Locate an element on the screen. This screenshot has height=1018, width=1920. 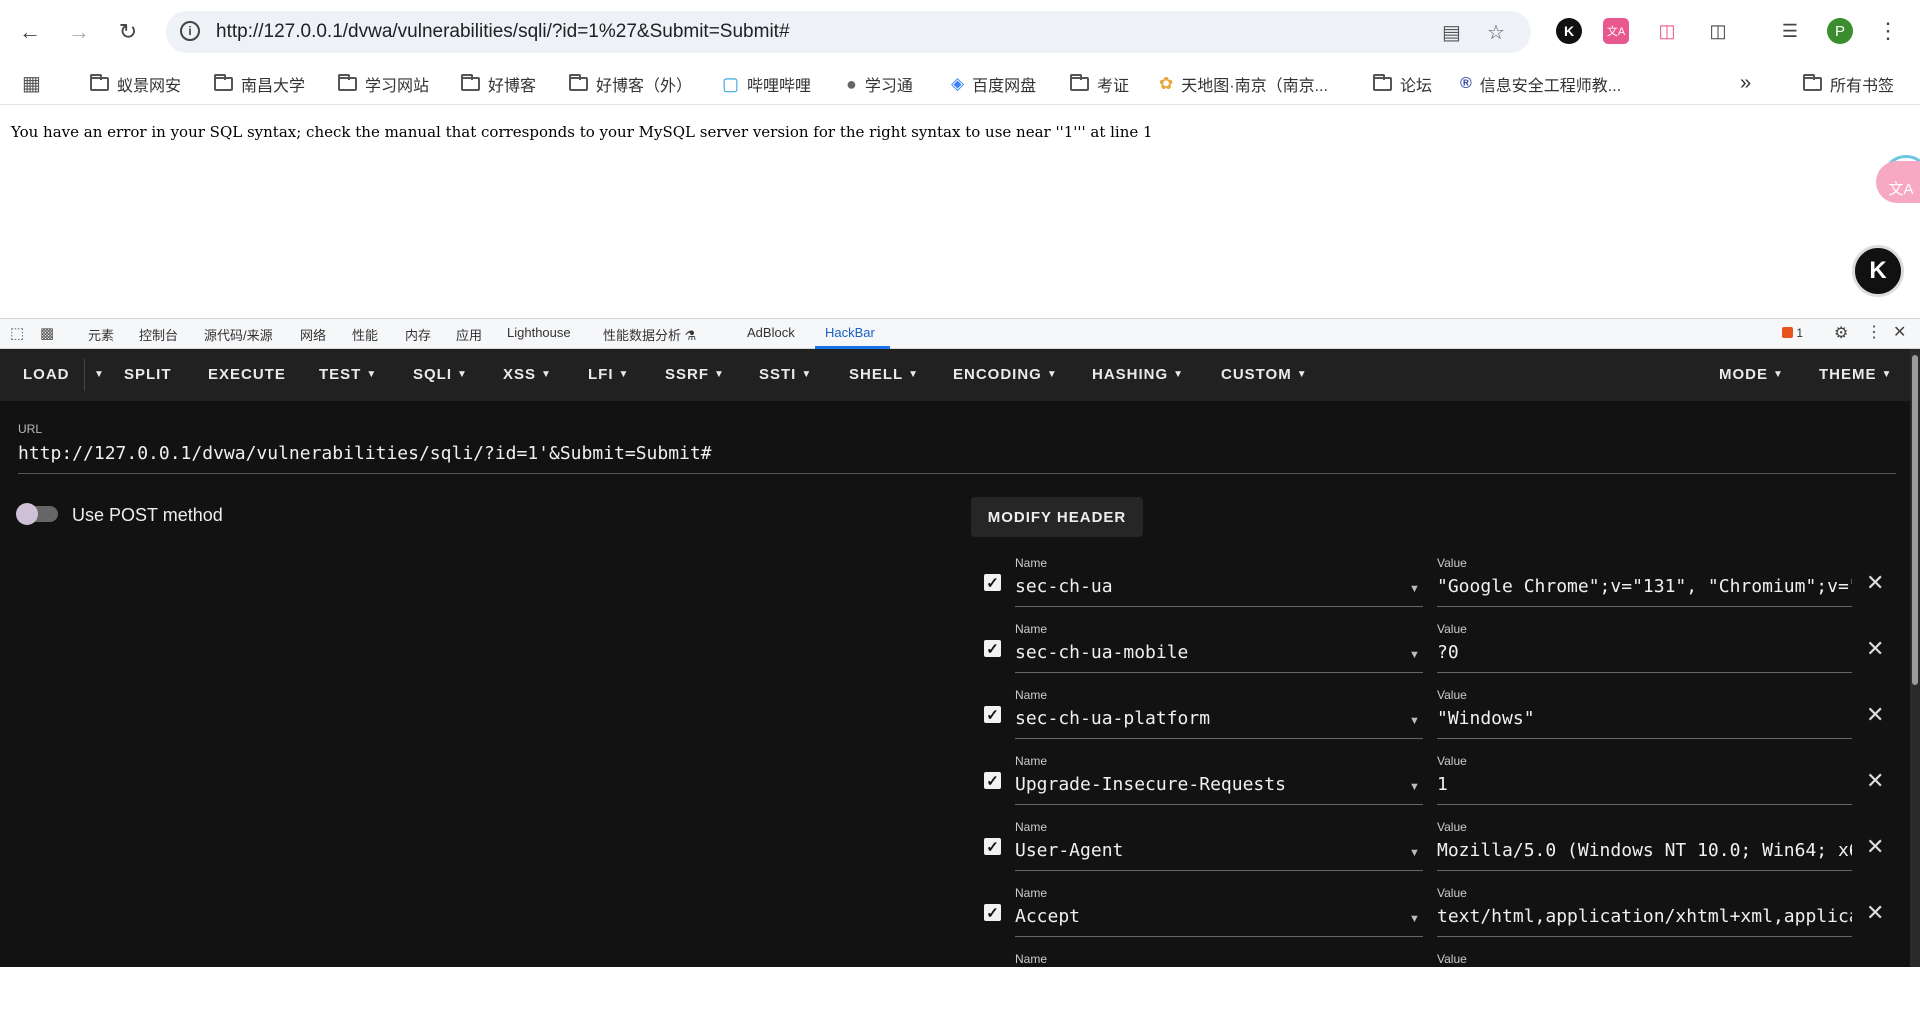
custom-menu: CUSTOM ▼ is located at coordinates (1264, 374).